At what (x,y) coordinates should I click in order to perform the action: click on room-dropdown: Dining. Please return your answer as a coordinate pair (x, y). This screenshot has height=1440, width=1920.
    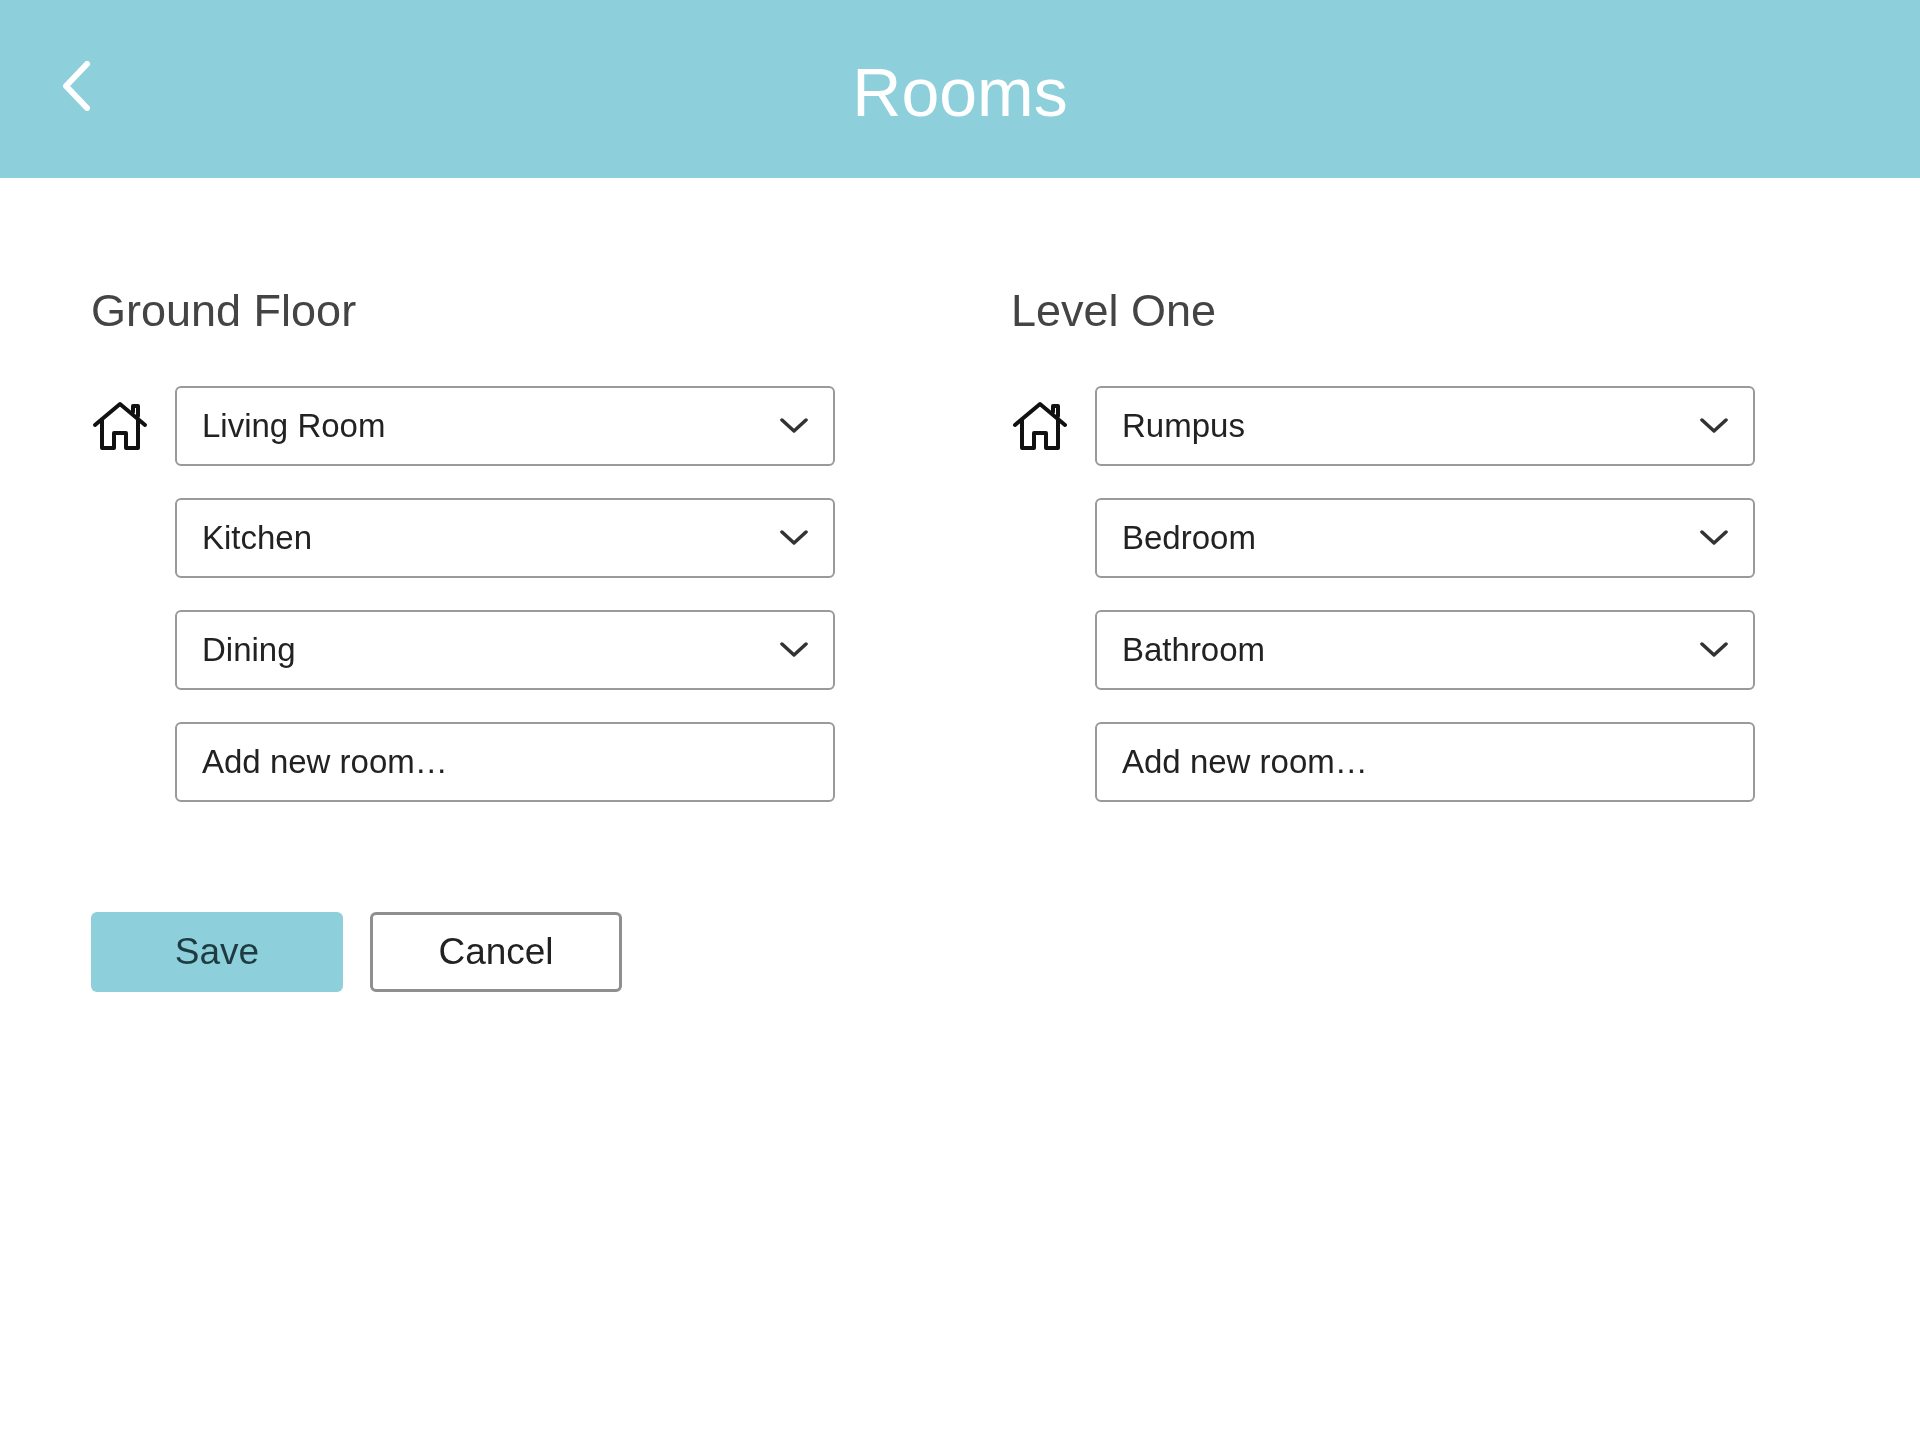
    Looking at the image, I should click on (505, 650).